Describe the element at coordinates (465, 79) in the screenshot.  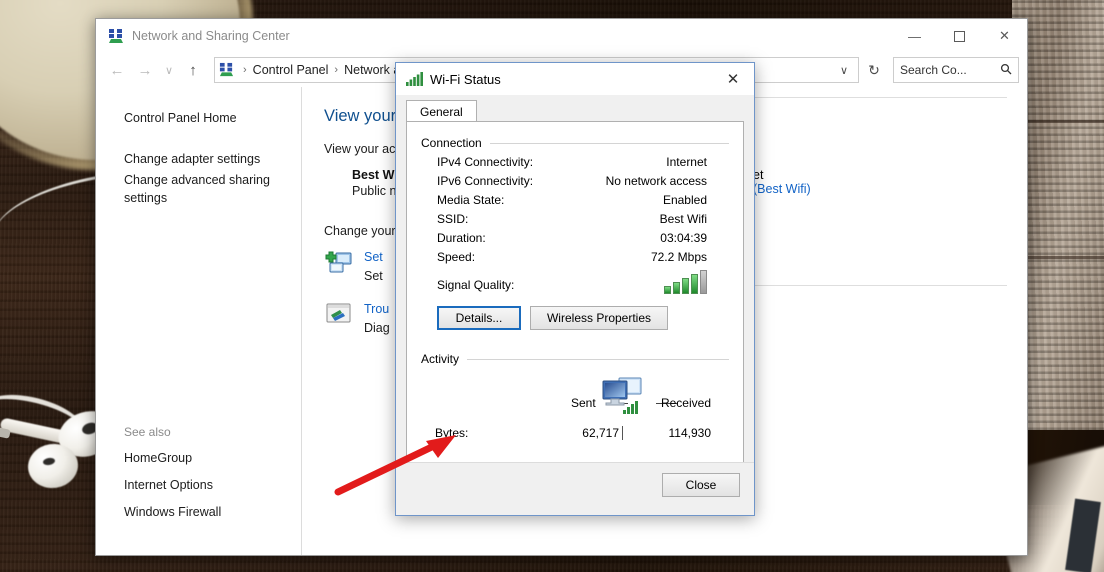
I see `dialog-title: Wi-Fi Status` at that location.